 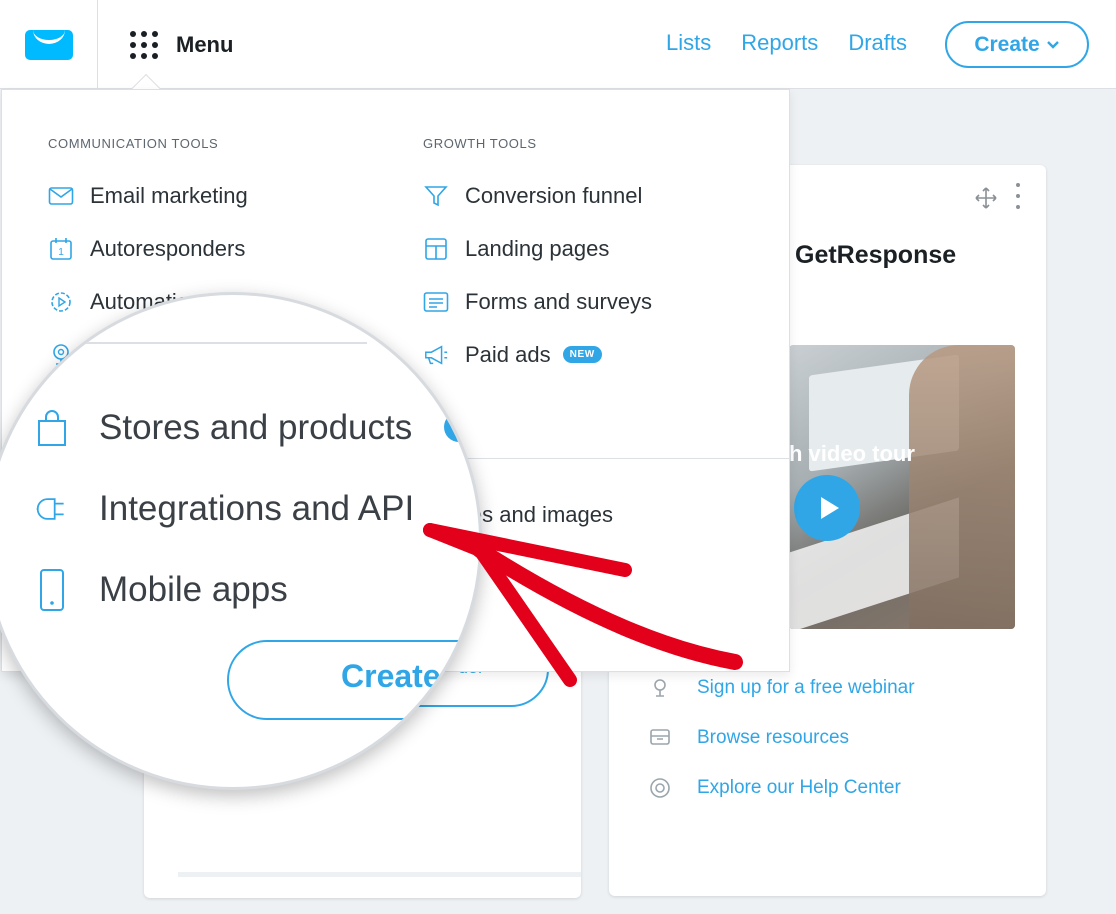 What do you see at coordinates (436, 196) in the screenshot?
I see `funnel-icon` at bounding box center [436, 196].